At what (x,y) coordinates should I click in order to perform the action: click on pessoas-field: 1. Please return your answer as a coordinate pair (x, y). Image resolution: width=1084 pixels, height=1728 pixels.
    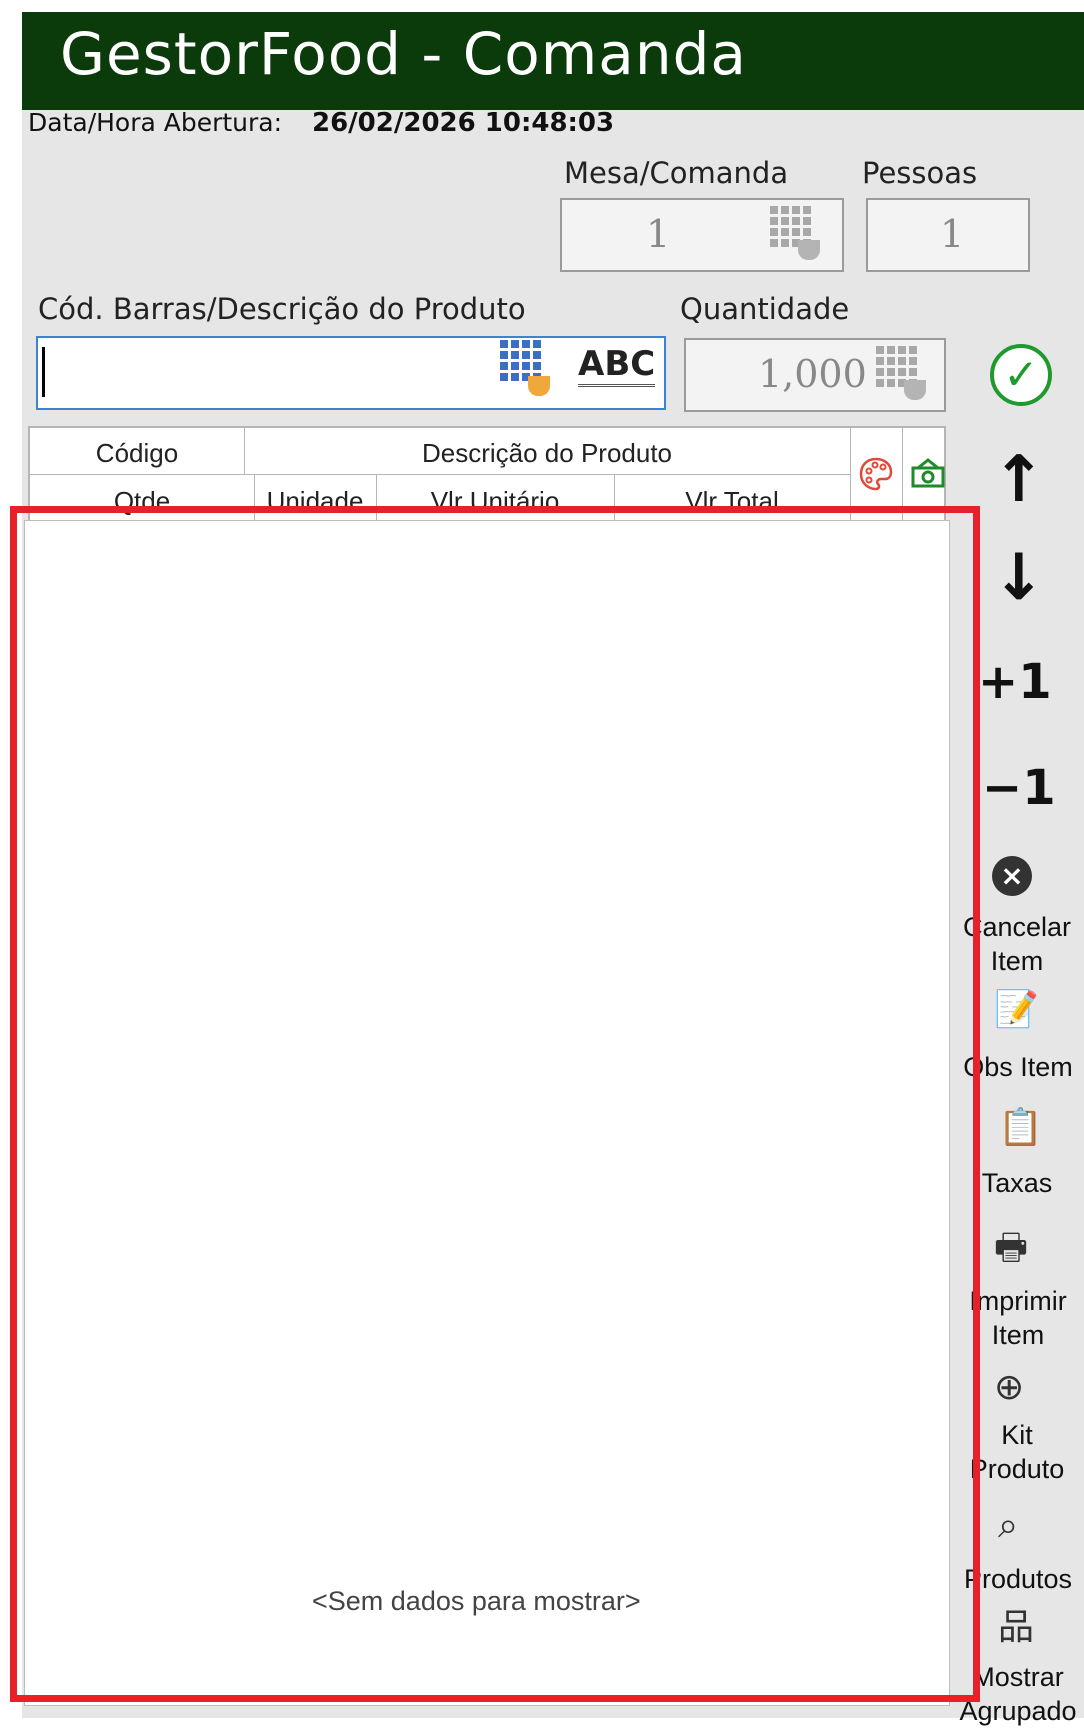
    Looking at the image, I should click on (948, 235).